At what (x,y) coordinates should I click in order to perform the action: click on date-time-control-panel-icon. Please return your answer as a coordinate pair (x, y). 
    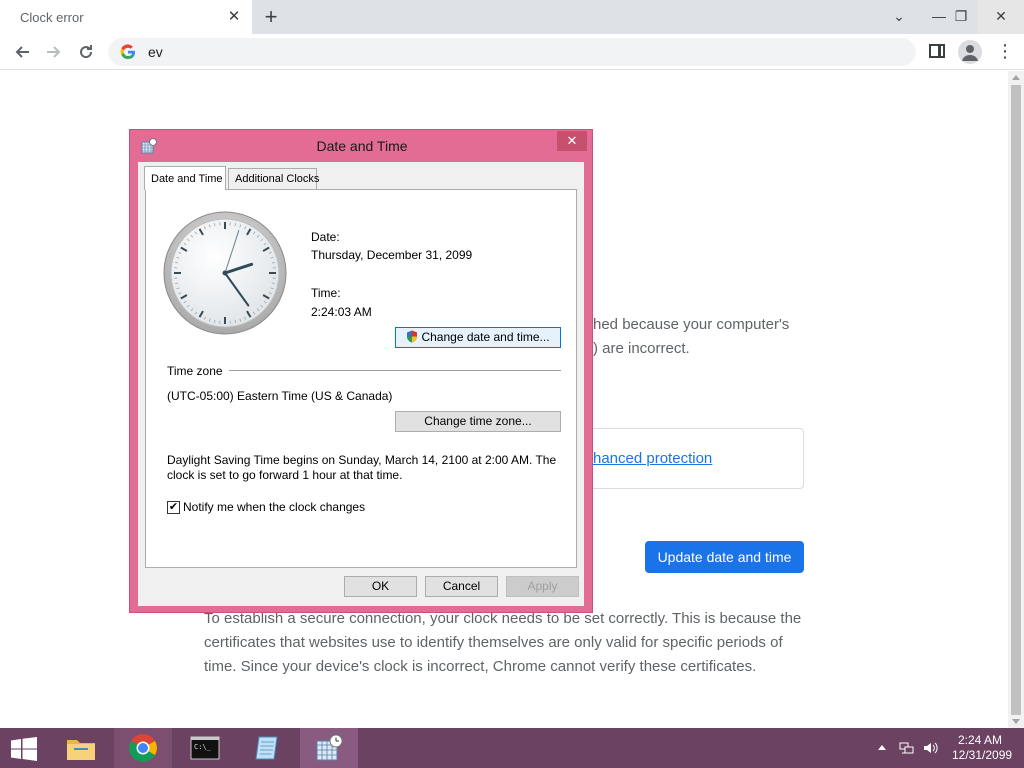
    Looking at the image, I should click on (329, 747).